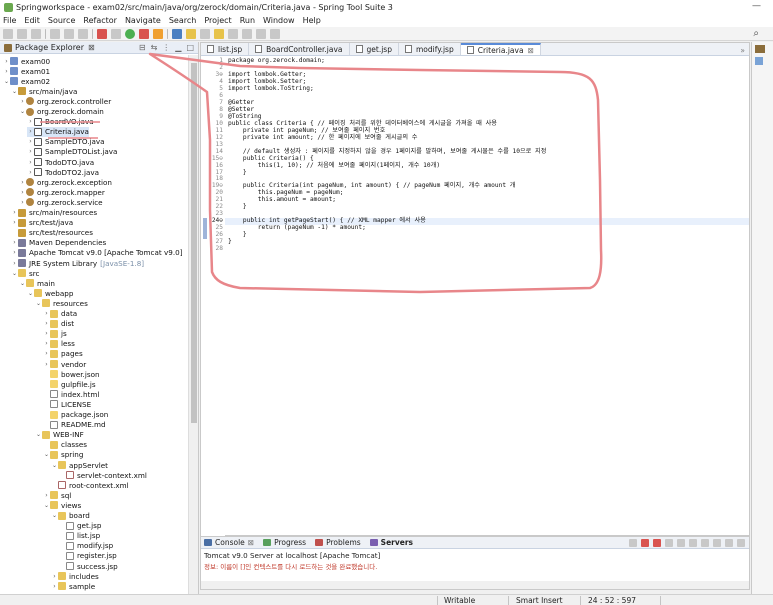  Describe the element at coordinates (178, 47) in the screenshot. I see `minimize-view-icon: ▁` at that location.